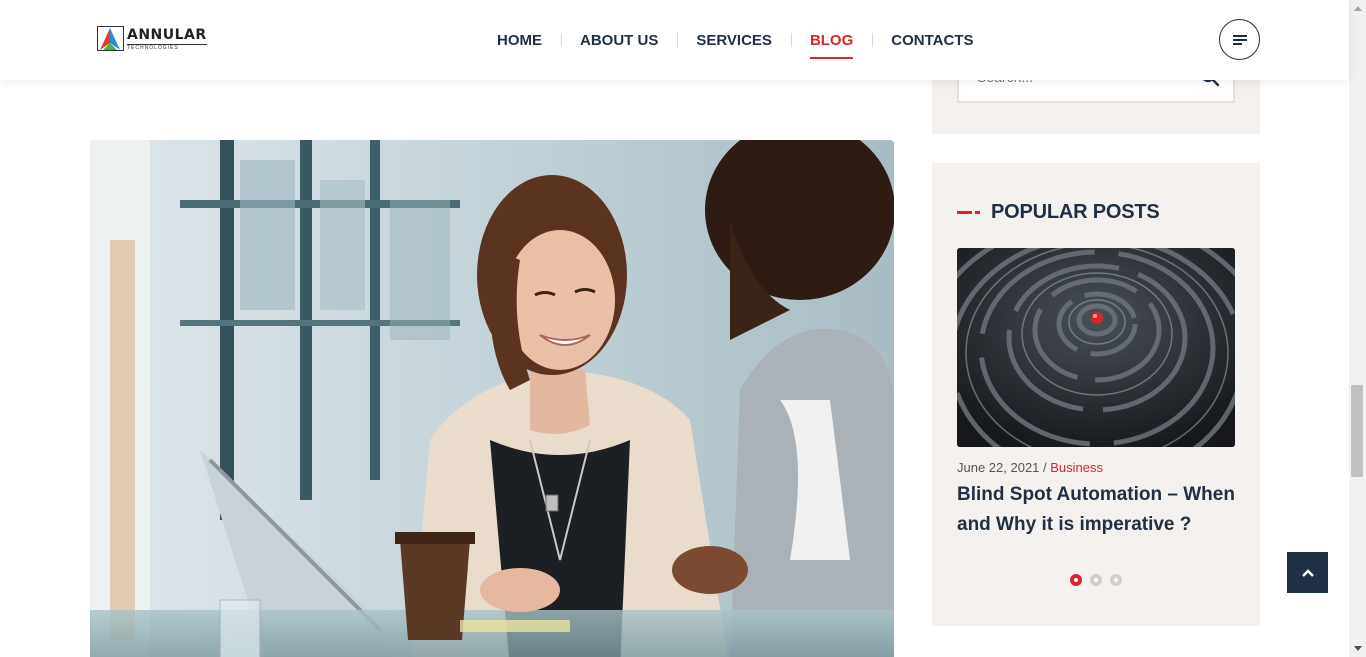  Describe the element at coordinates (968, 212) in the screenshot. I see `heading-accent-icon` at that location.